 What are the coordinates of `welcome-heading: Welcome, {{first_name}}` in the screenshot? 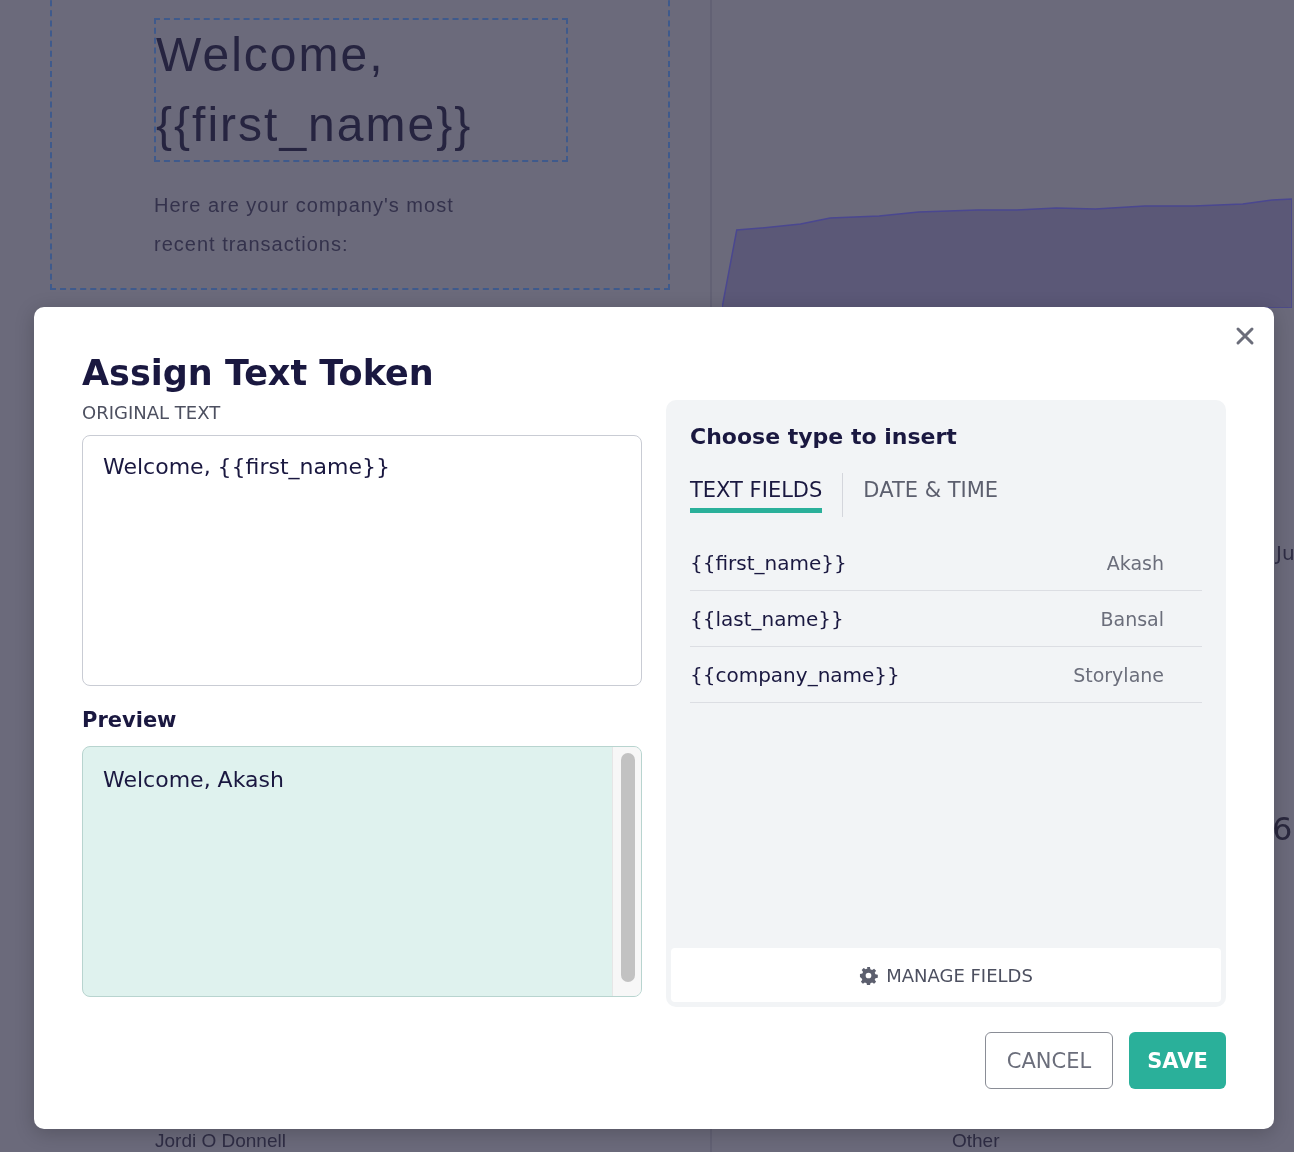 It's located at (361, 90).